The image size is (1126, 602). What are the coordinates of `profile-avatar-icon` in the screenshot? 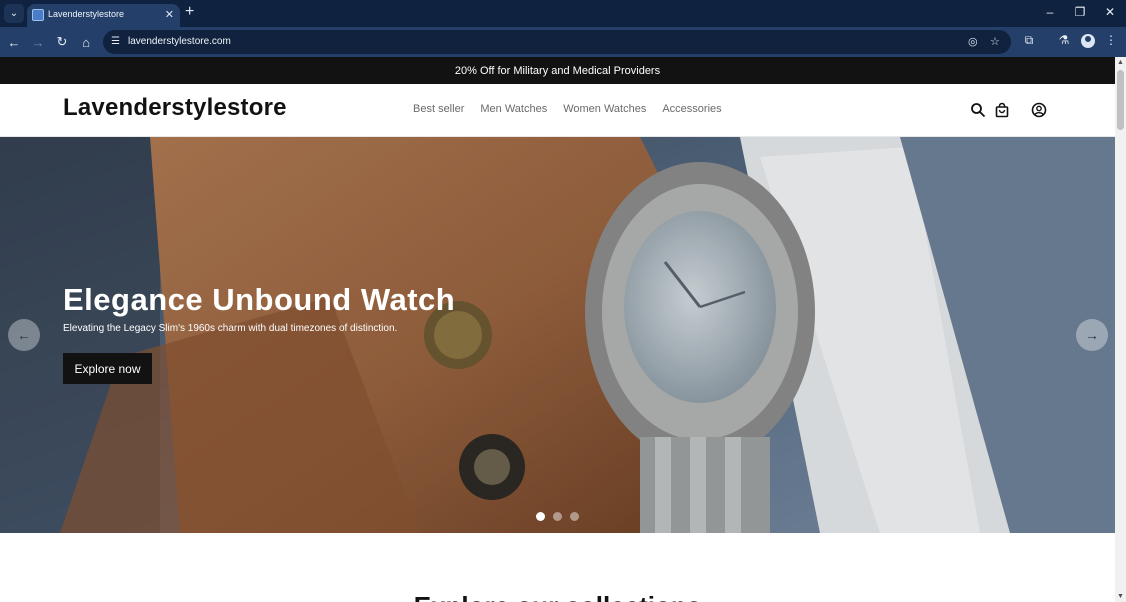 It's located at (1088, 41).